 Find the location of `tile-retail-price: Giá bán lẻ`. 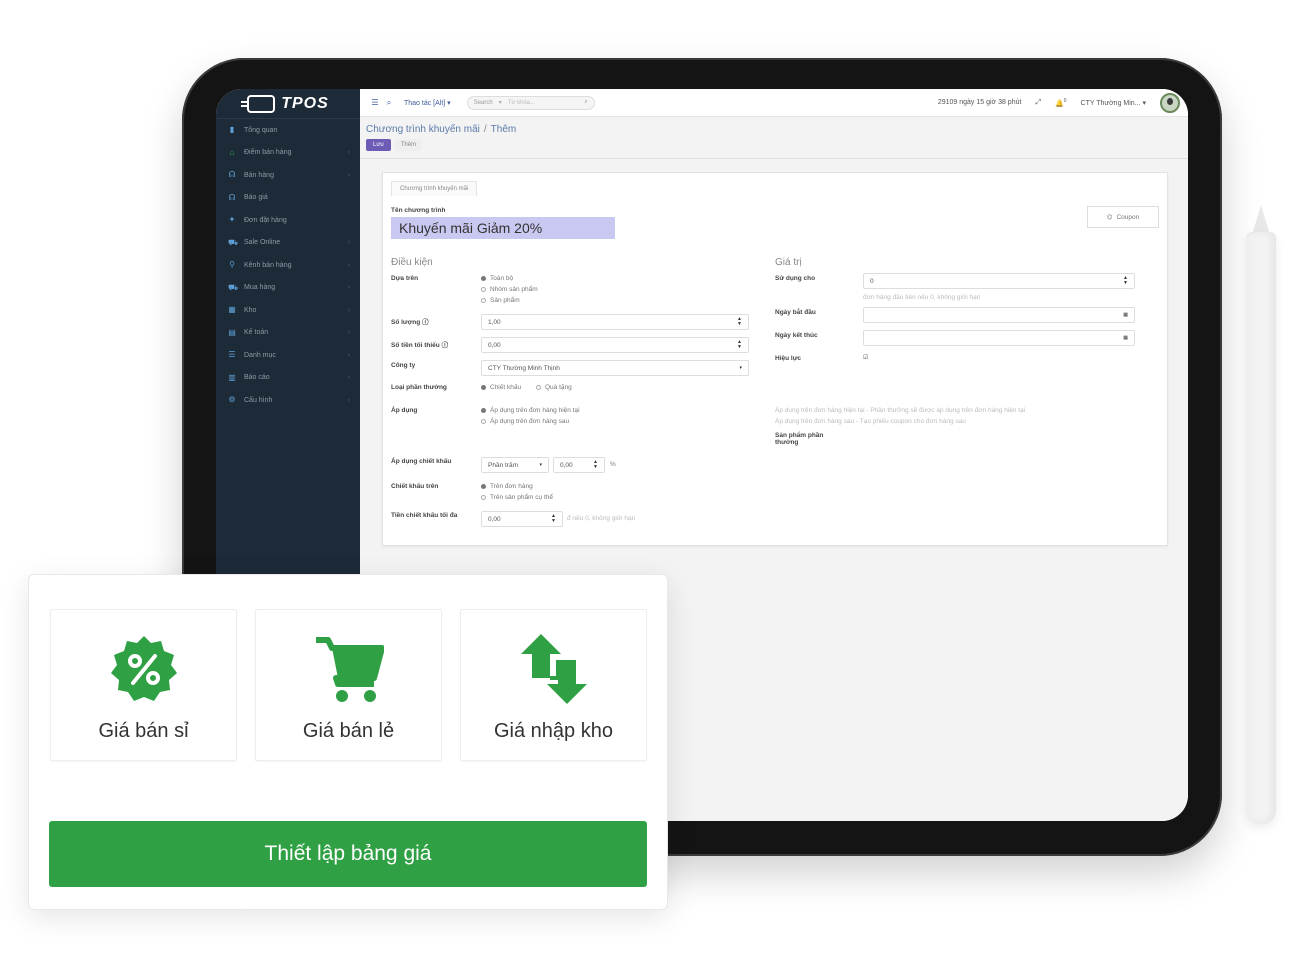

tile-retail-price: Giá bán lẻ is located at coordinates (348, 685).